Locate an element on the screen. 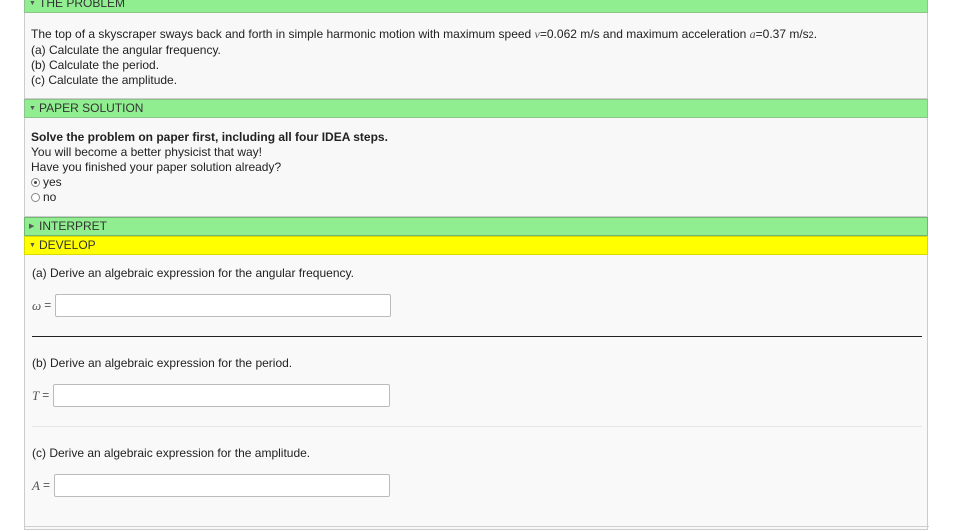  problem-header: ▼ THE PROBLEM is located at coordinates (476, 6).